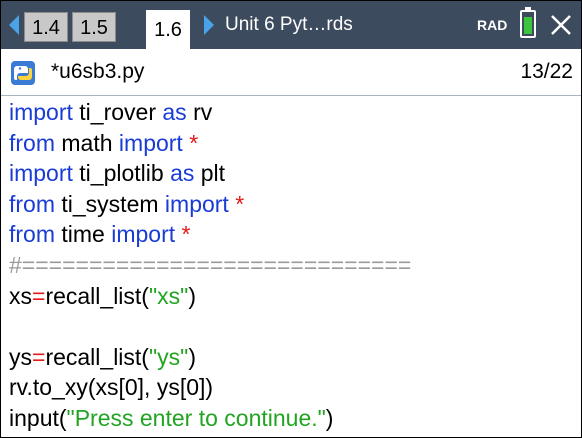 The image size is (582, 438). What do you see at coordinates (210, 173) in the screenshot?
I see `code-text: plt` at bounding box center [210, 173].